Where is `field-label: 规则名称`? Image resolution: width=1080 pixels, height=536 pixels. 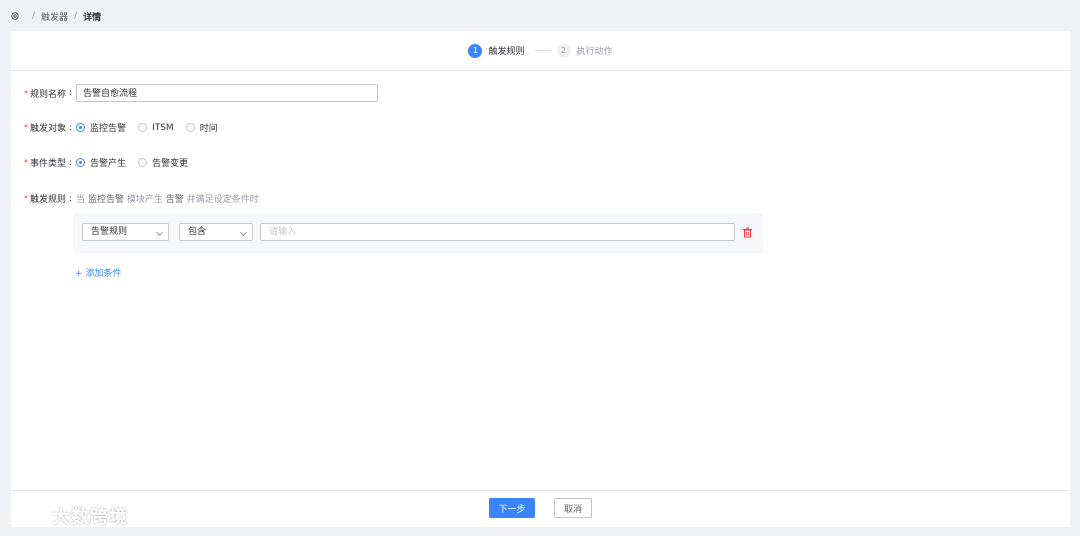
field-label: 规则名称 is located at coordinates (48, 94).